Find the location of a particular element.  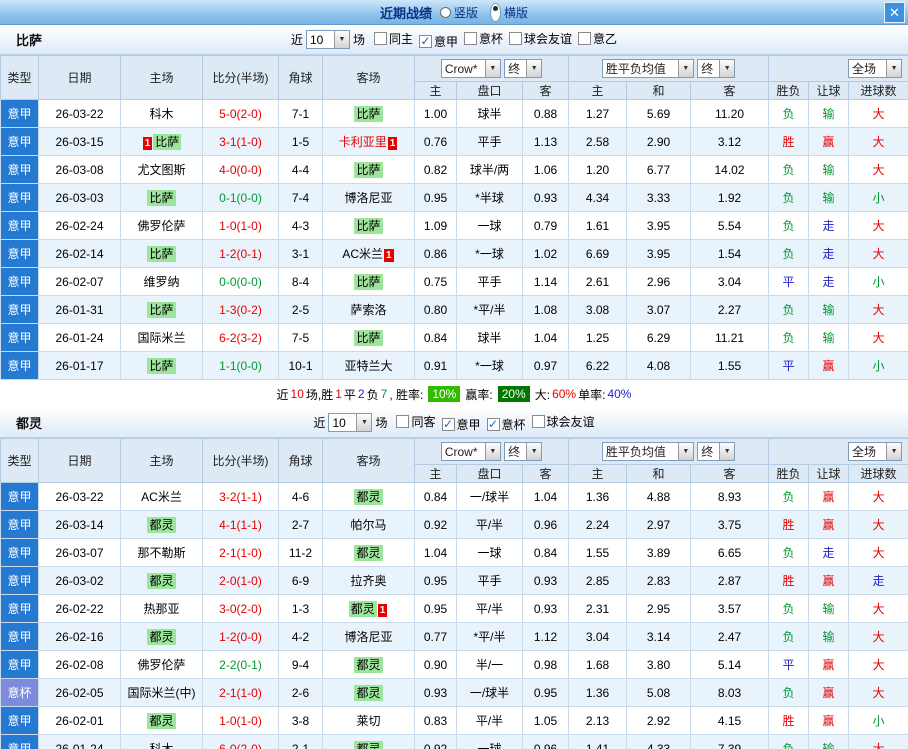

home-team-cell: 比萨 is located at coordinates (161, 253).